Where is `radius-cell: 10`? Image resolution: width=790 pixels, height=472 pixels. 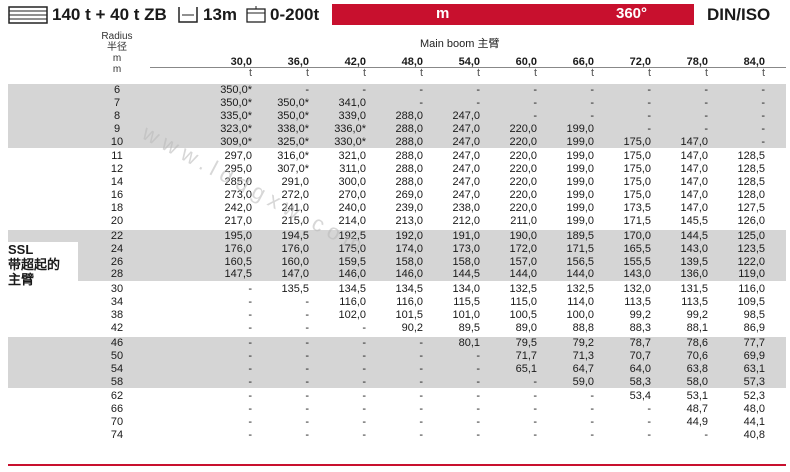
radius-cell: 10 is located at coordinates (117, 141).